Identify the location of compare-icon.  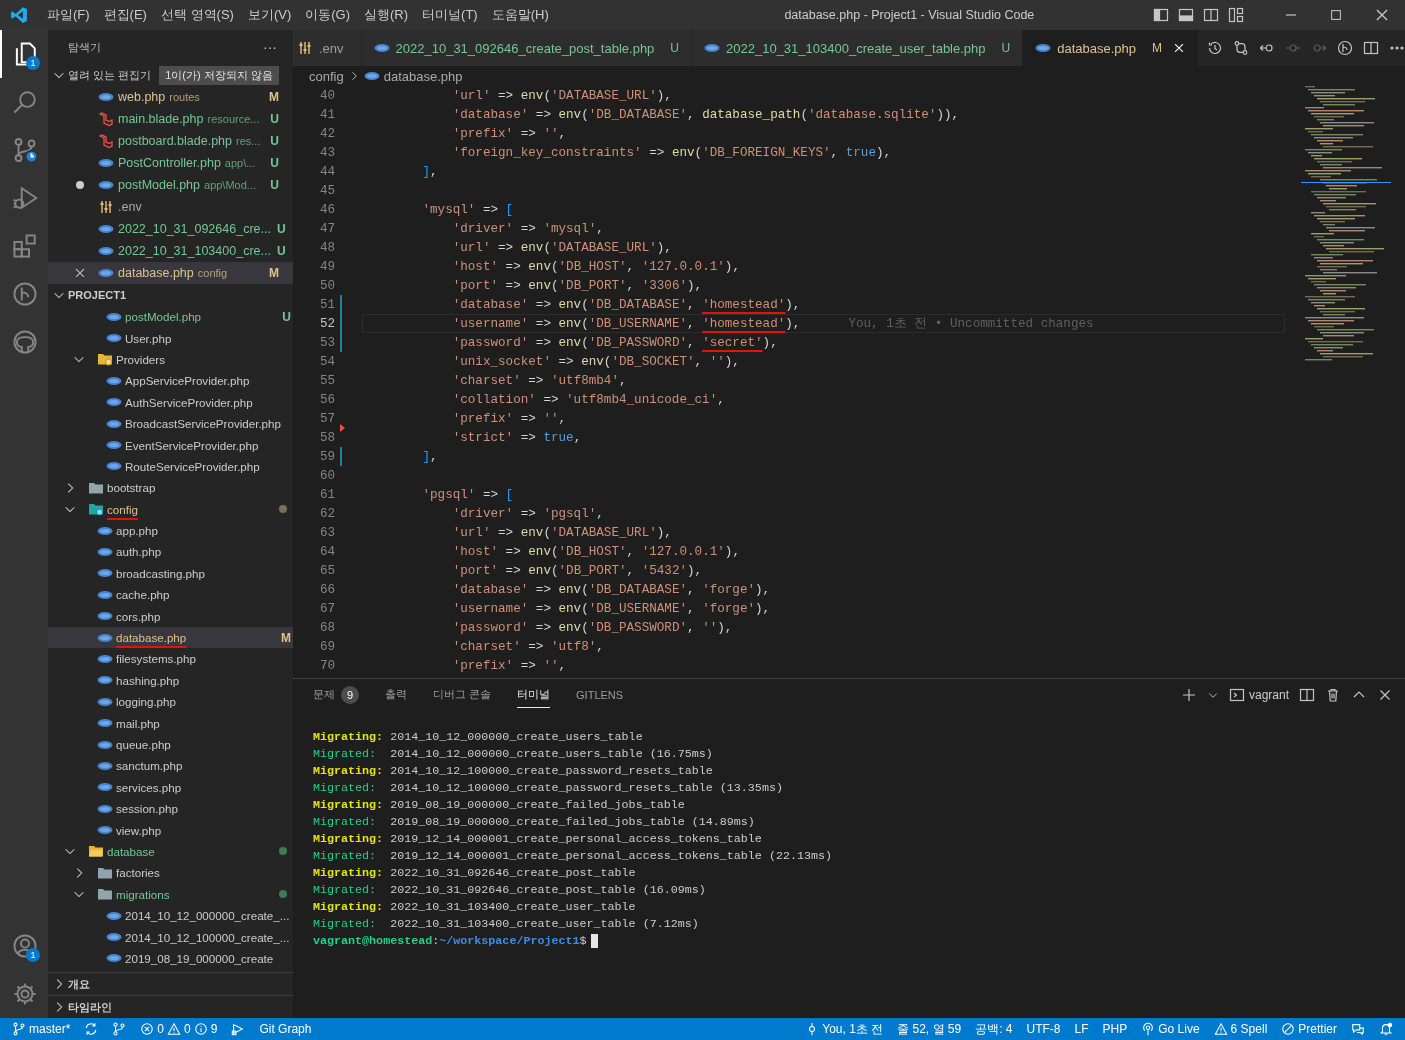
(1241, 48).